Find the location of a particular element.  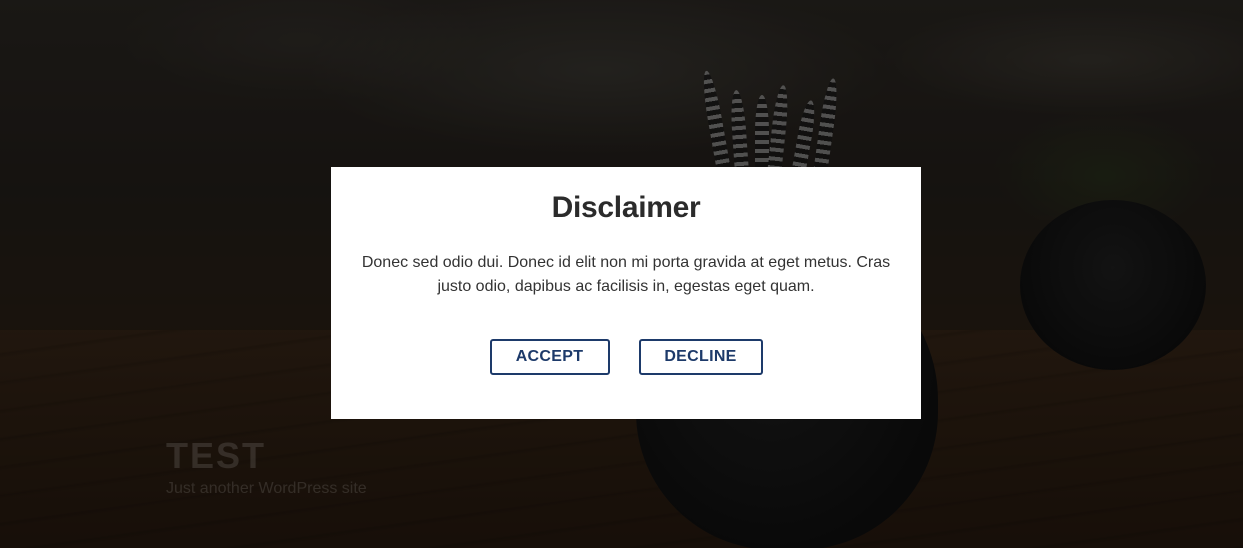

site-branding: TEST Just another WordPress site is located at coordinates (266, 467).